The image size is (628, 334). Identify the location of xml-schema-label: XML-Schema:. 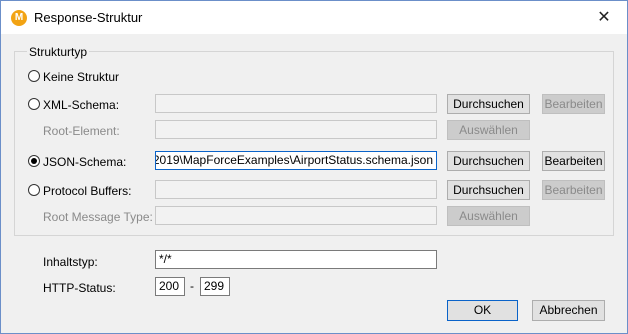
(81, 105).